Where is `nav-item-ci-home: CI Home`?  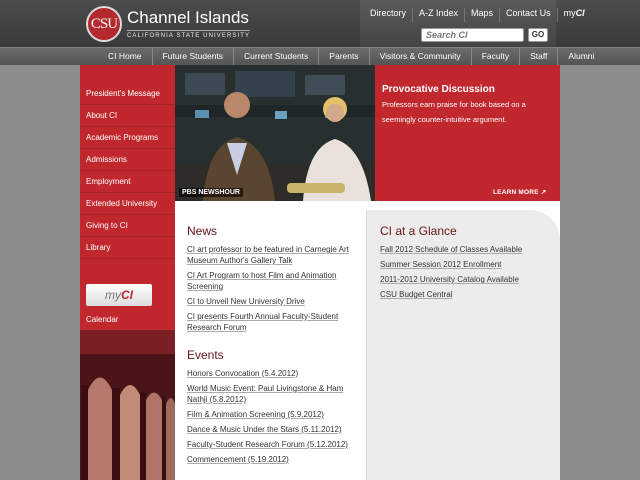 nav-item-ci-home: CI Home is located at coordinates (125, 57).